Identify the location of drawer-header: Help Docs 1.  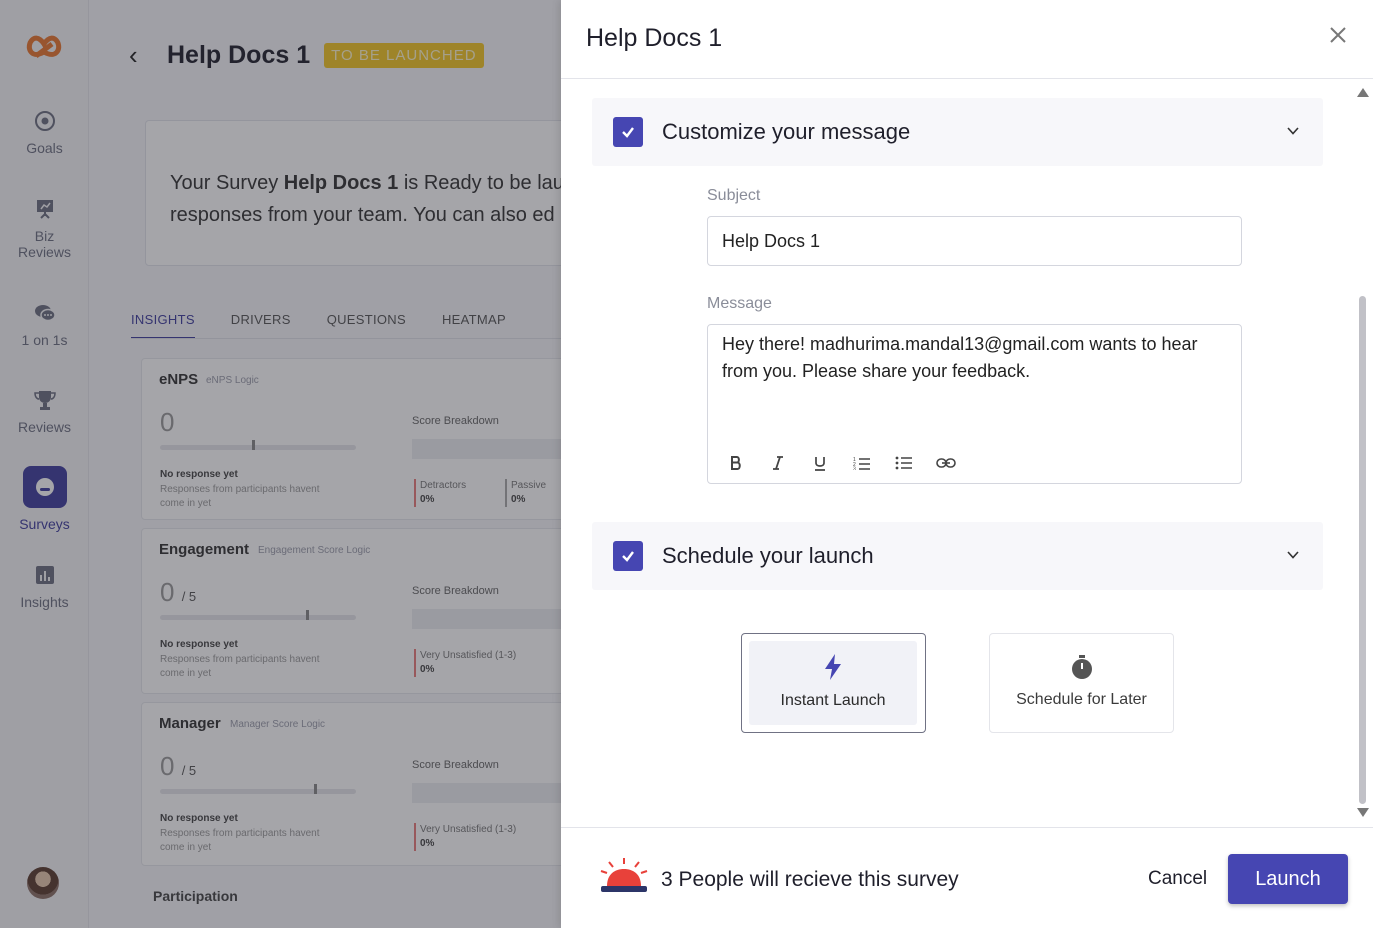
(967, 39).